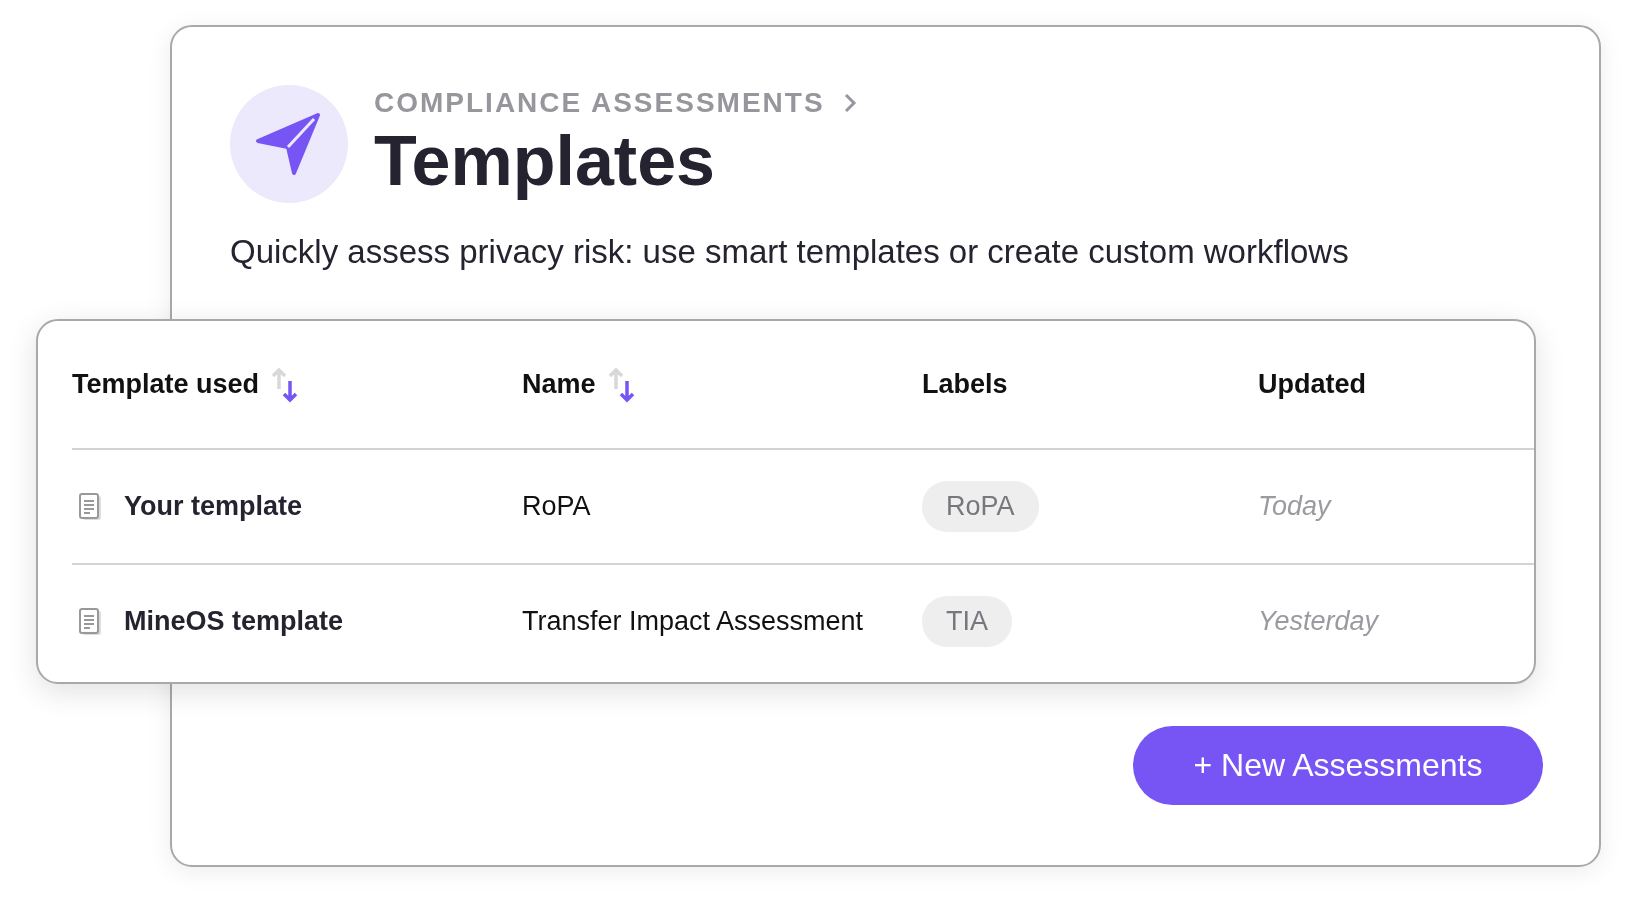  I want to click on assessment-name: Transfer Impact Assessment, so click(693, 621).